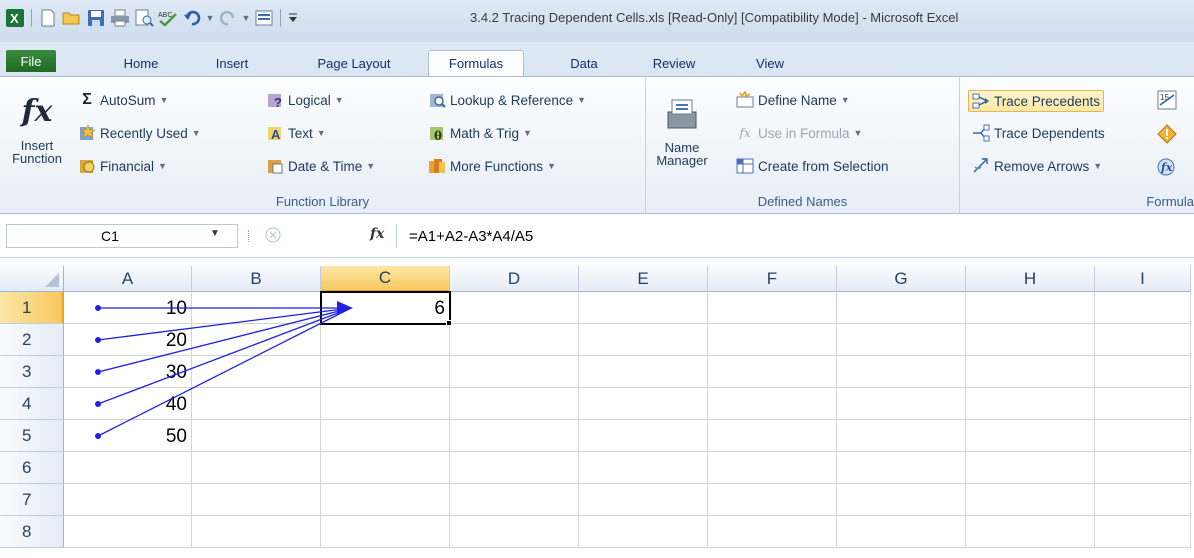 The width and height of the screenshot is (1194, 558). Describe the element at coordinates (122, 236) in the screenshot. I see `name-box: C1` at that location.